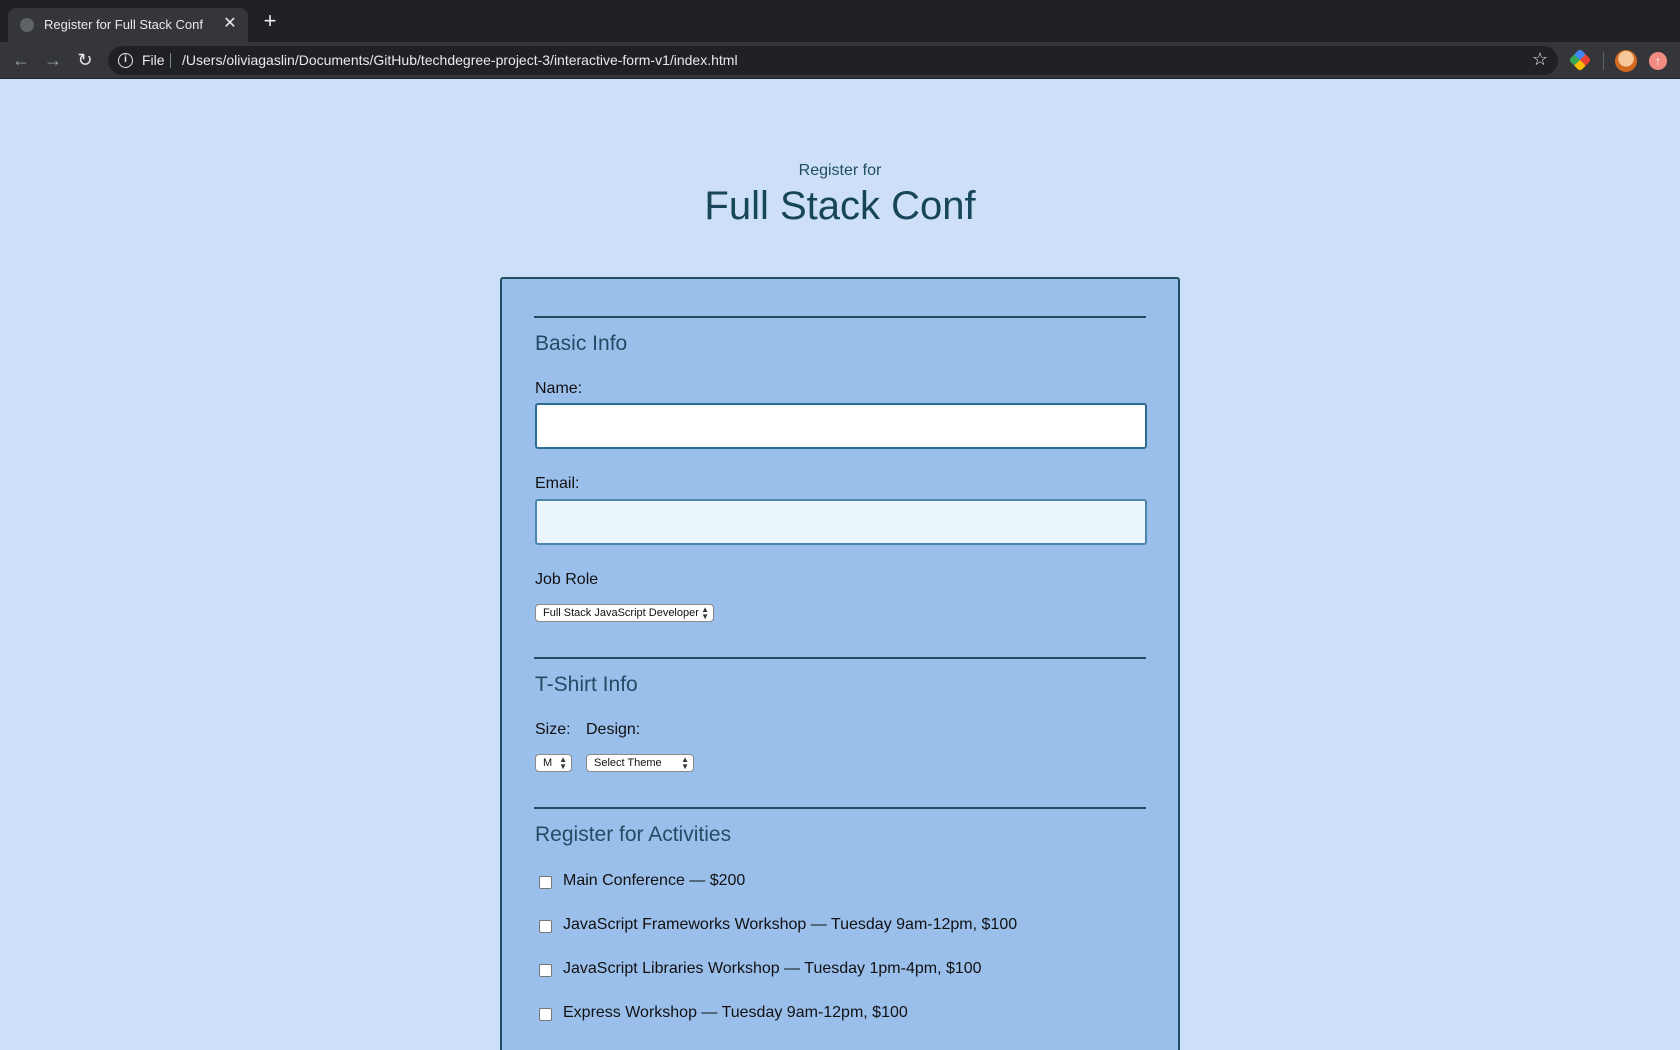 The height and width of the screenshot is (1050, 1680). I want to click on design-select: Select Theme ▲ ▼, so click(640, 763).